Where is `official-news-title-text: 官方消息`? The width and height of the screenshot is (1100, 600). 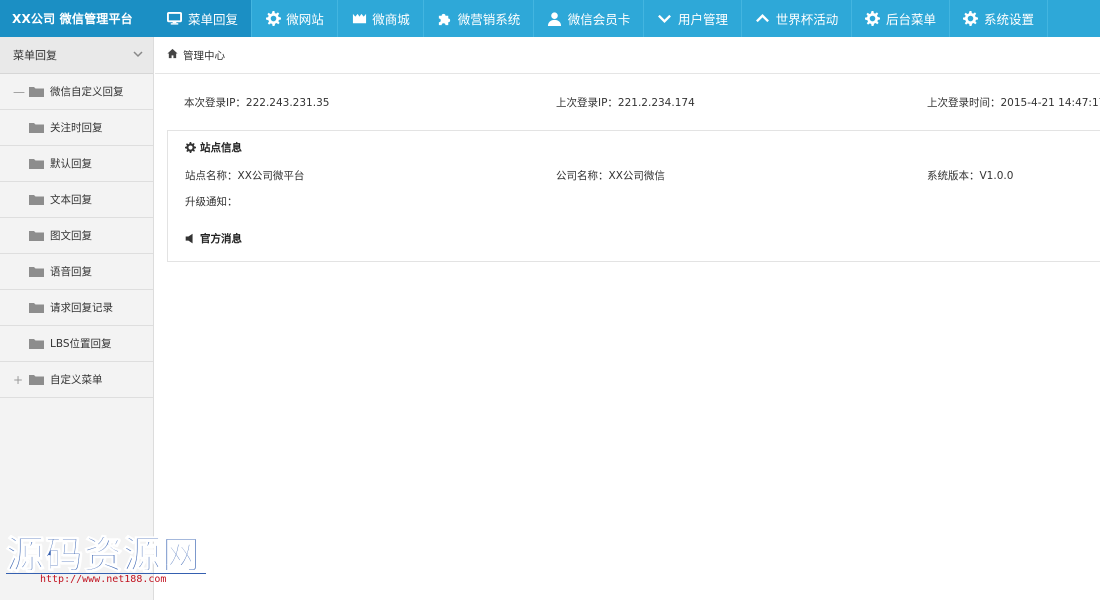 official-news-title-text: 官方消息 is located at coordinates (221, 239).